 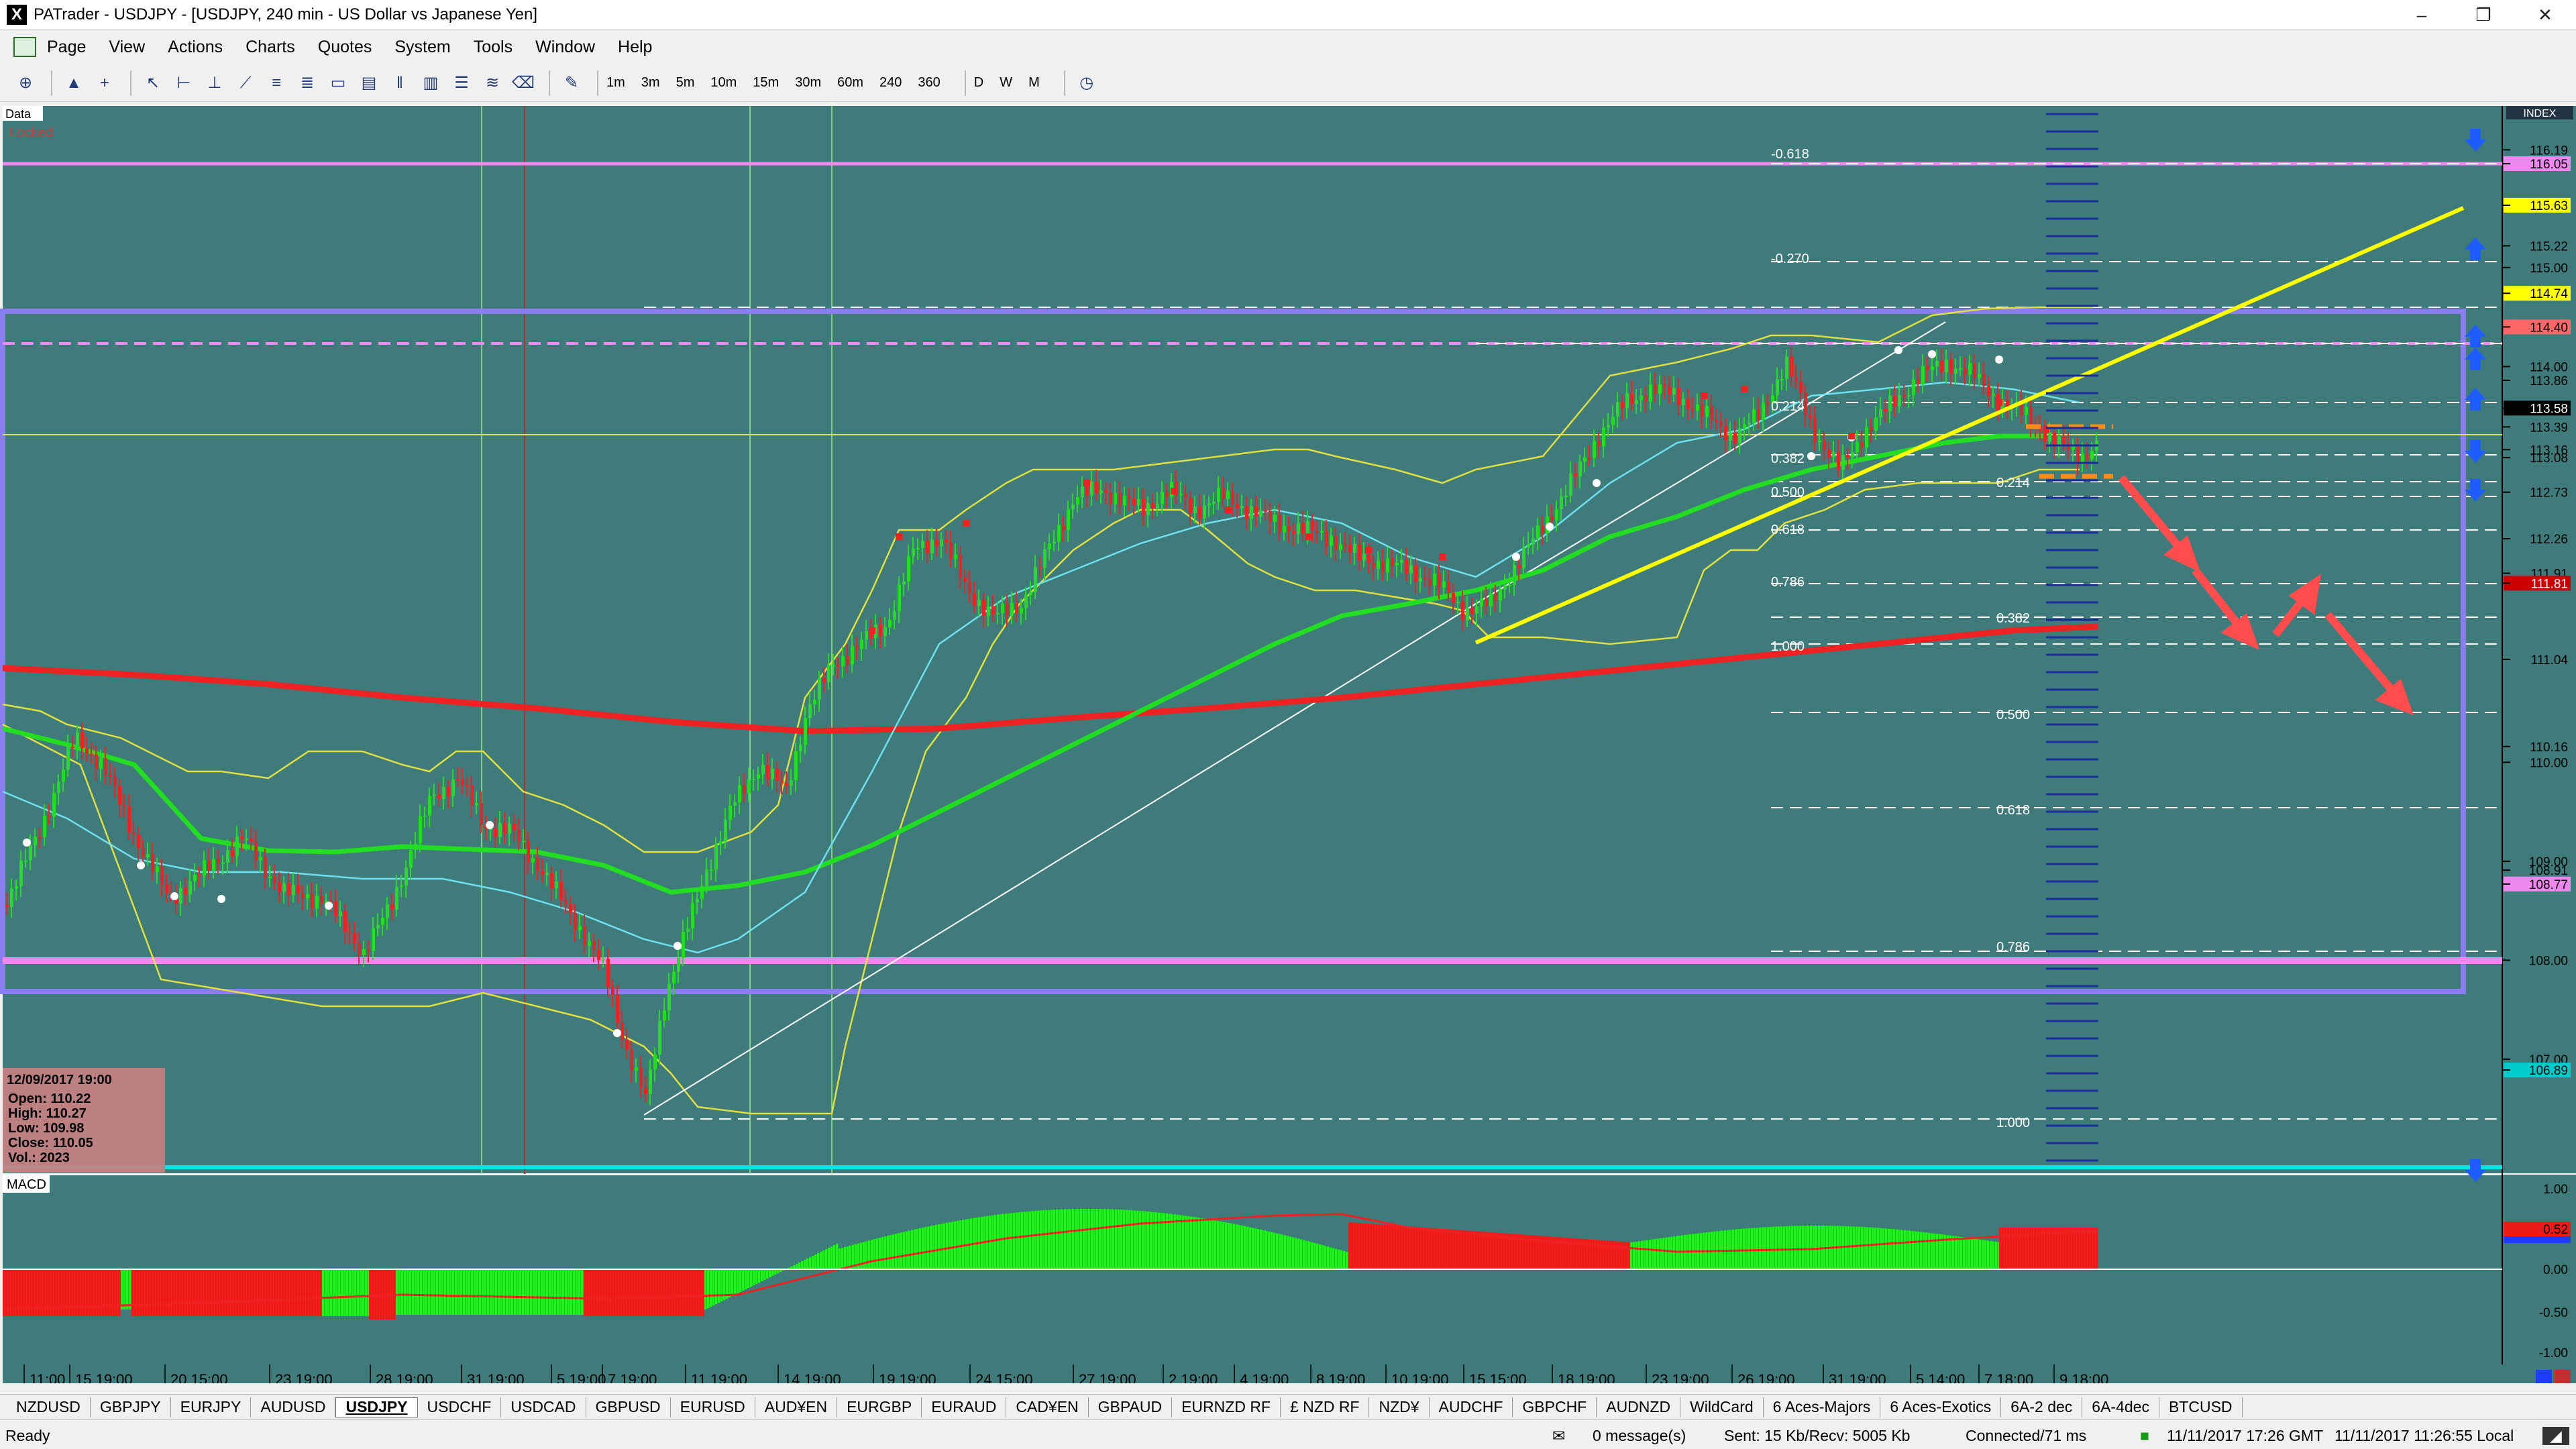 What do you see at coordinates (2563, 1377) in the screenshot?
I see `axis-scroll-right-icon` at bounding box center [2563, 1377].